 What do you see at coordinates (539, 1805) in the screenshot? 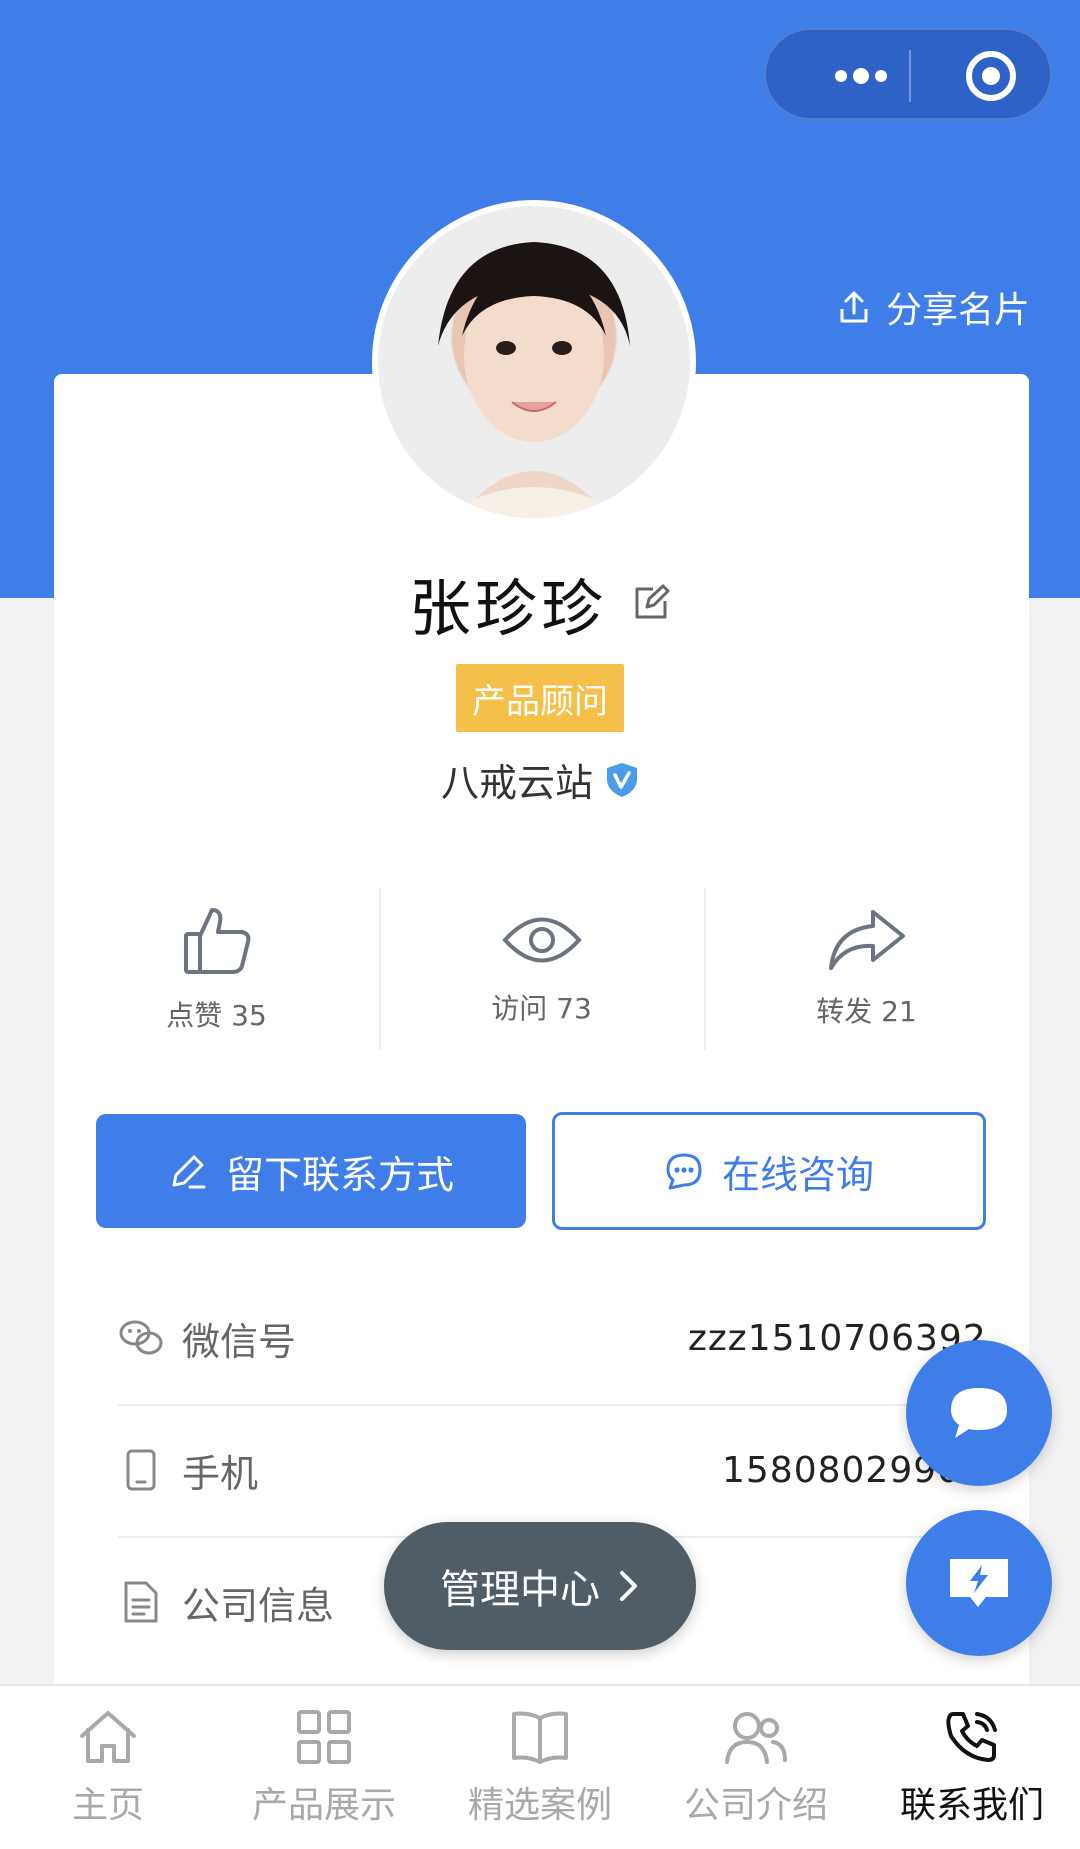
I see `tab-cases-label: 精选案例` at bounding box center [539, 1805].